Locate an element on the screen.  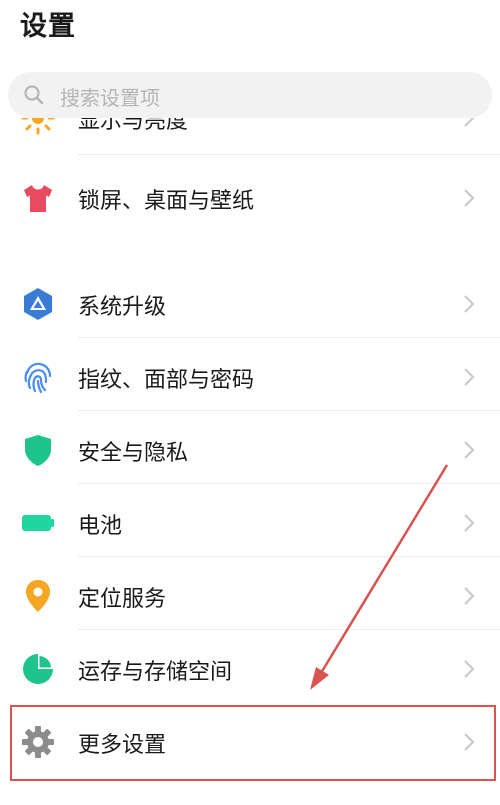
settings-item-lockscreen-wallpaper: 锁屏、桌面与壁纸 is located at coordinates (250, 198).